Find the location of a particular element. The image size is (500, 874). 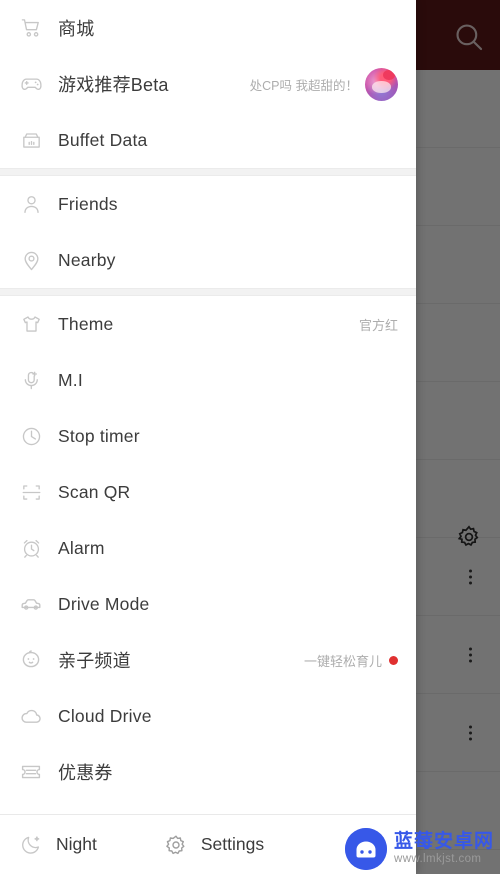

menu-item-theme: Theme 官方红 is located at coordinates (208, 324).